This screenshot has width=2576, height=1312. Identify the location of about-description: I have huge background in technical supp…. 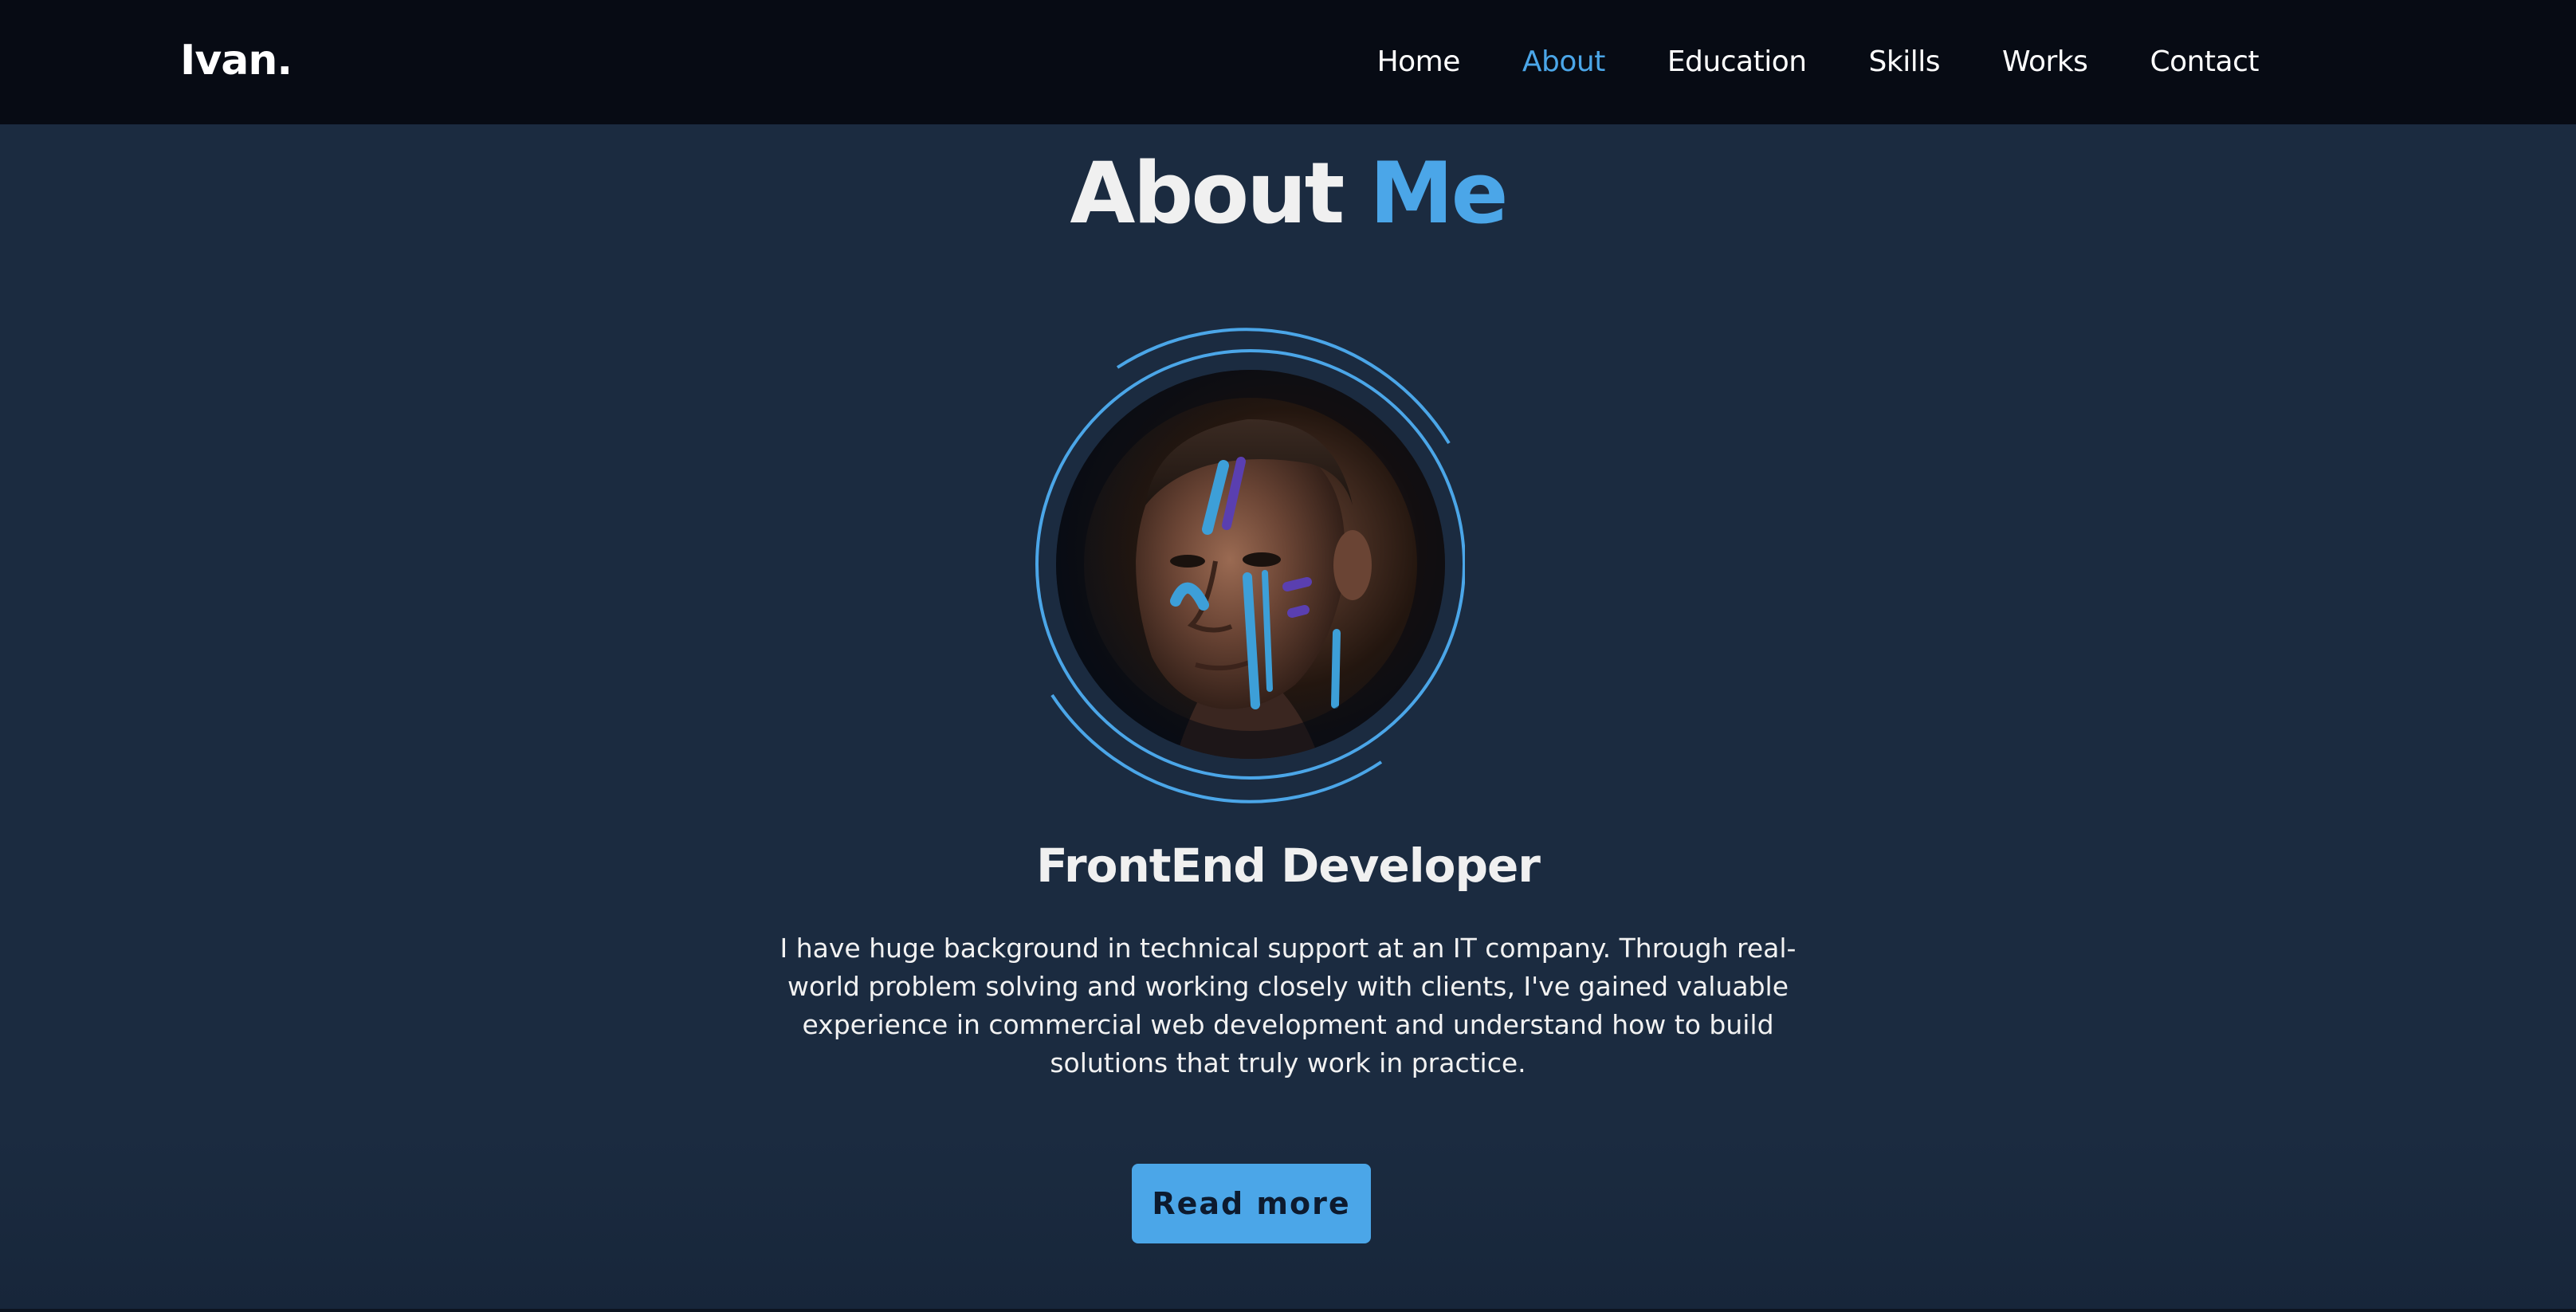
(1288, 1006).